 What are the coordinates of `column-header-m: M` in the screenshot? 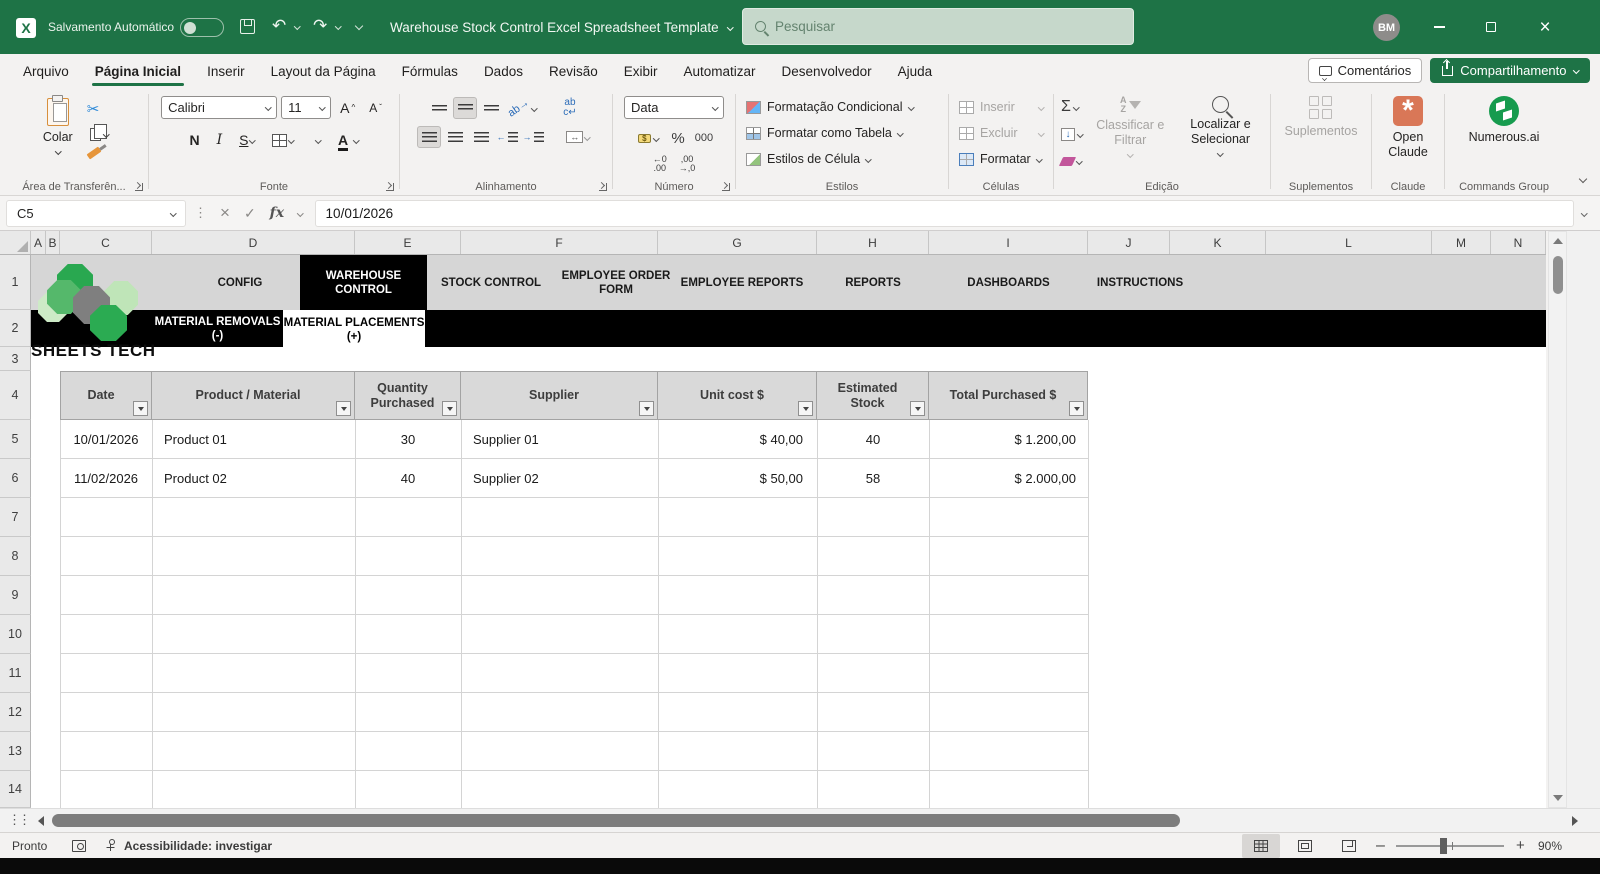 It's located at (1461, 242).